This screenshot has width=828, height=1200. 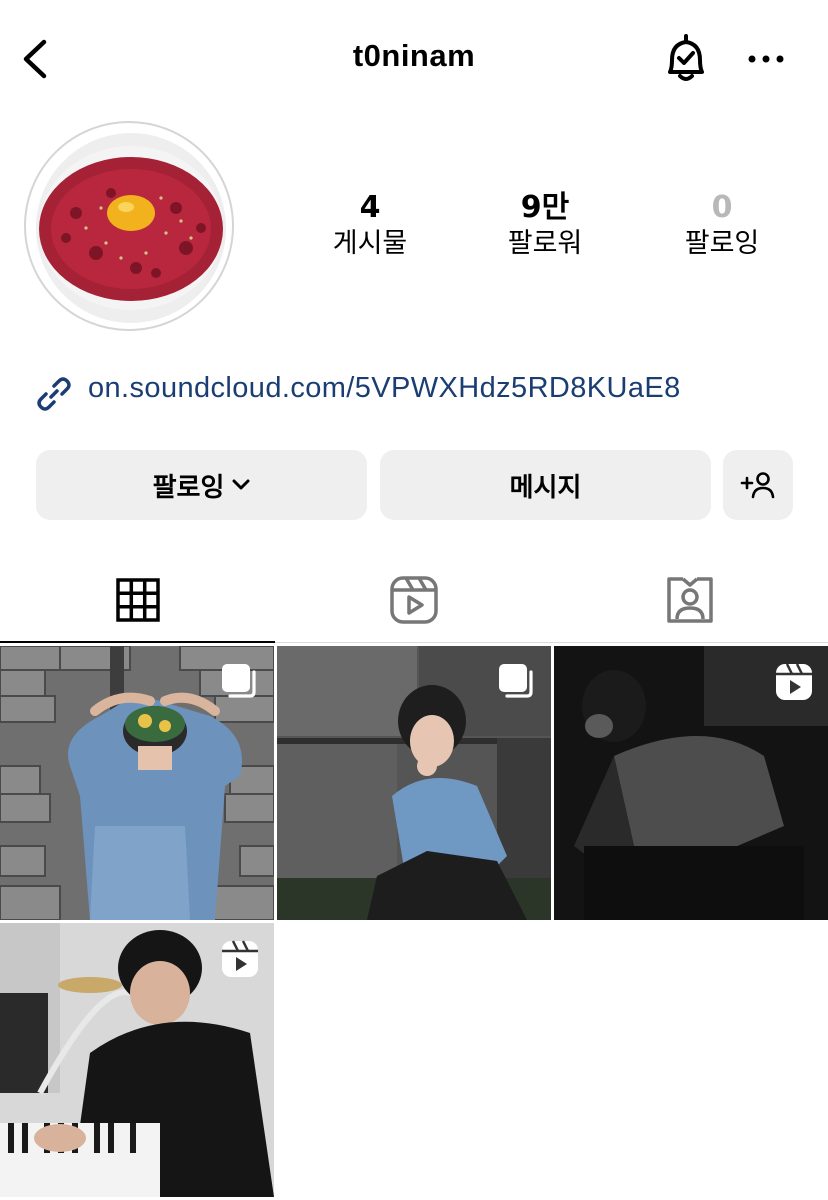 What do you see at coordinates (722, 243) in the screenshot?
I see `following-label: 팔로잉` at bounding box center [722, 243].